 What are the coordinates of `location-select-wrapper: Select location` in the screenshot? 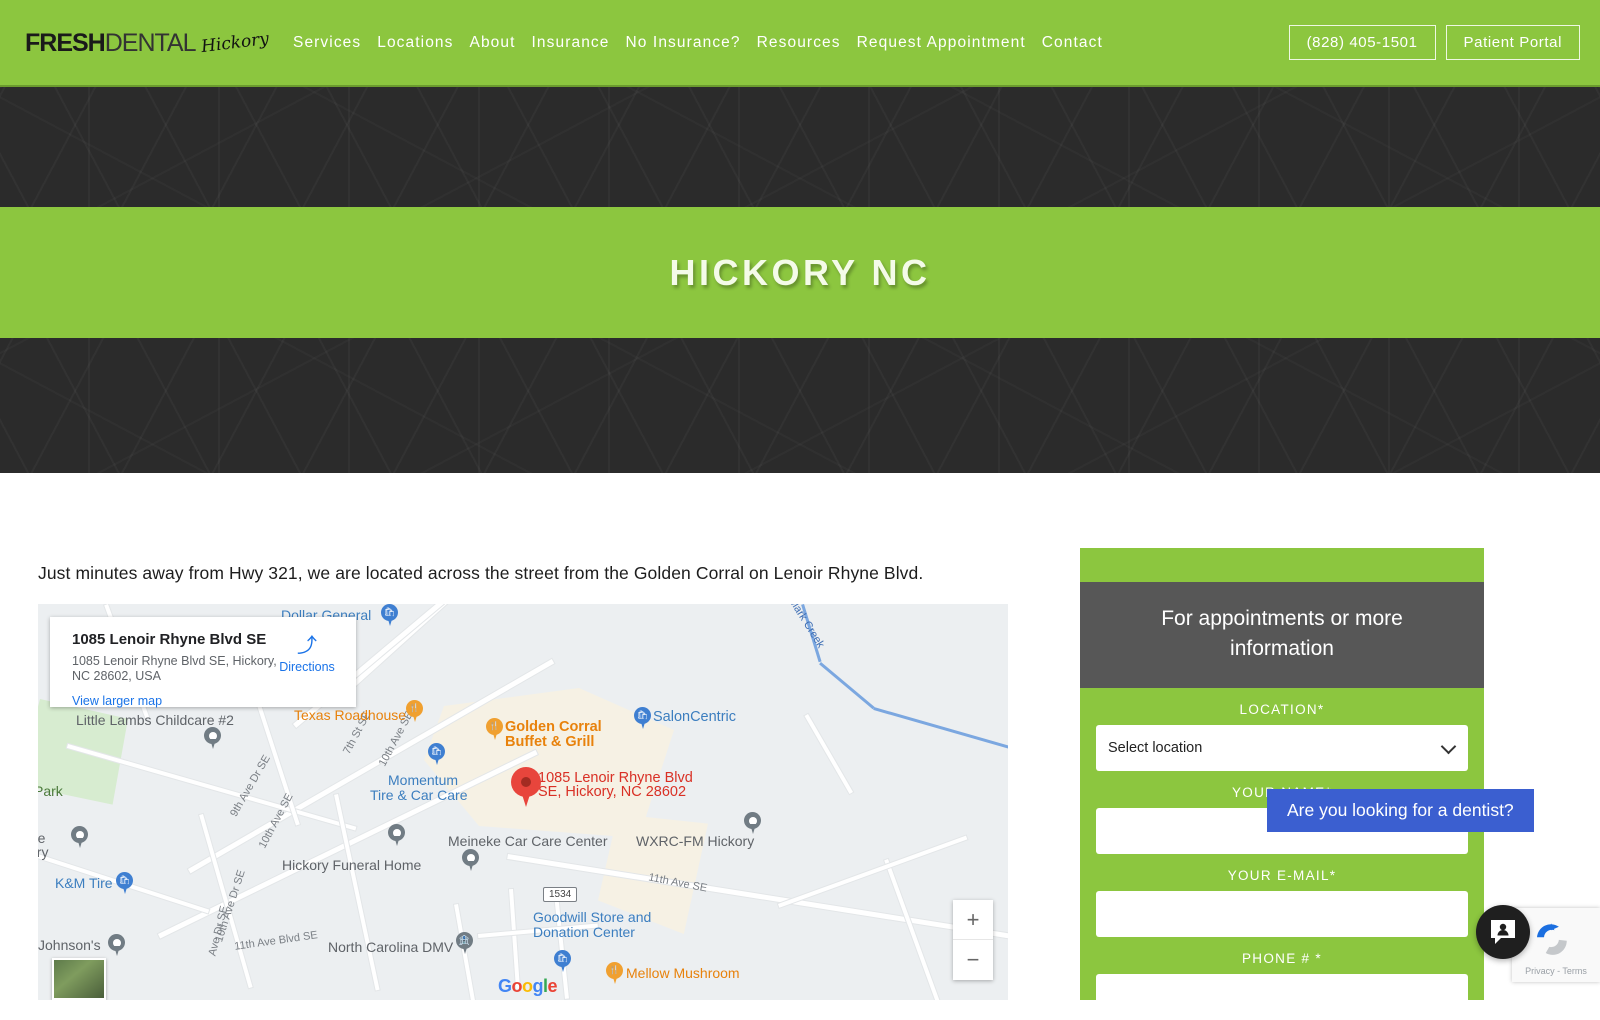 It's located at (1282, 748).